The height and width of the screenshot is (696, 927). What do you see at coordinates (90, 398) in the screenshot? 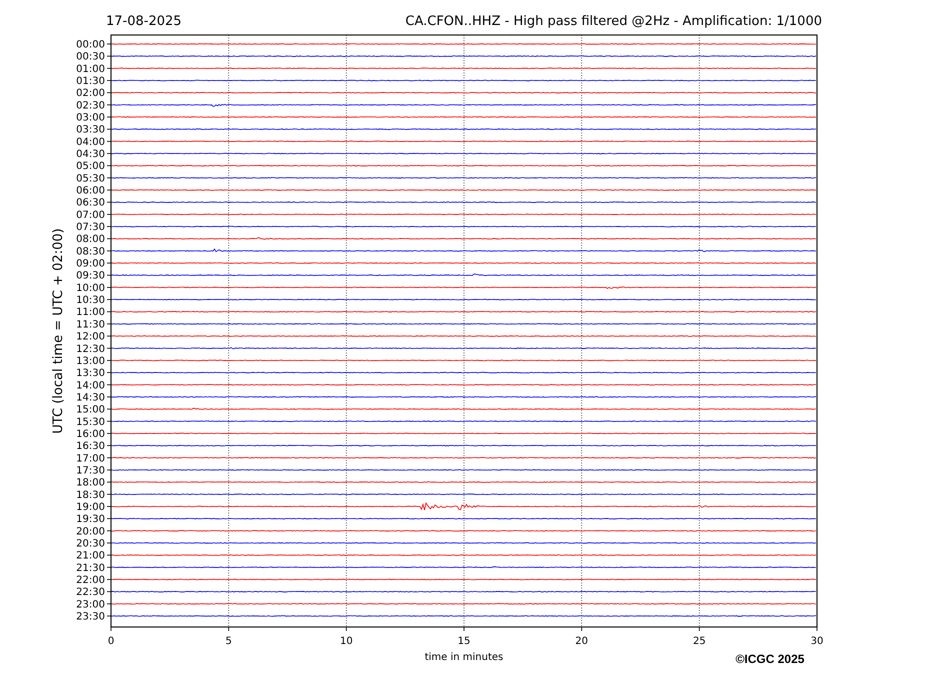
I see `axis-tick-label: 14:30` at bounding box center [90, 398].